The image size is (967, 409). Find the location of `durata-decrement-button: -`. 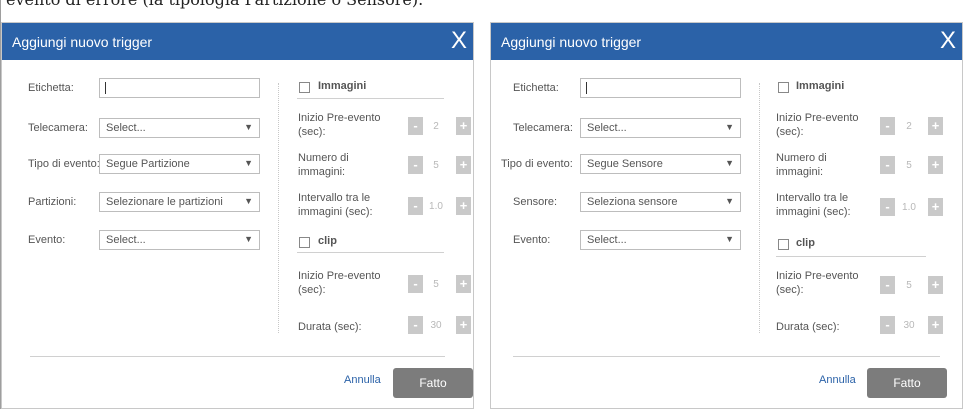

durata-decrement-button: - is located at coordinates (887, 325).